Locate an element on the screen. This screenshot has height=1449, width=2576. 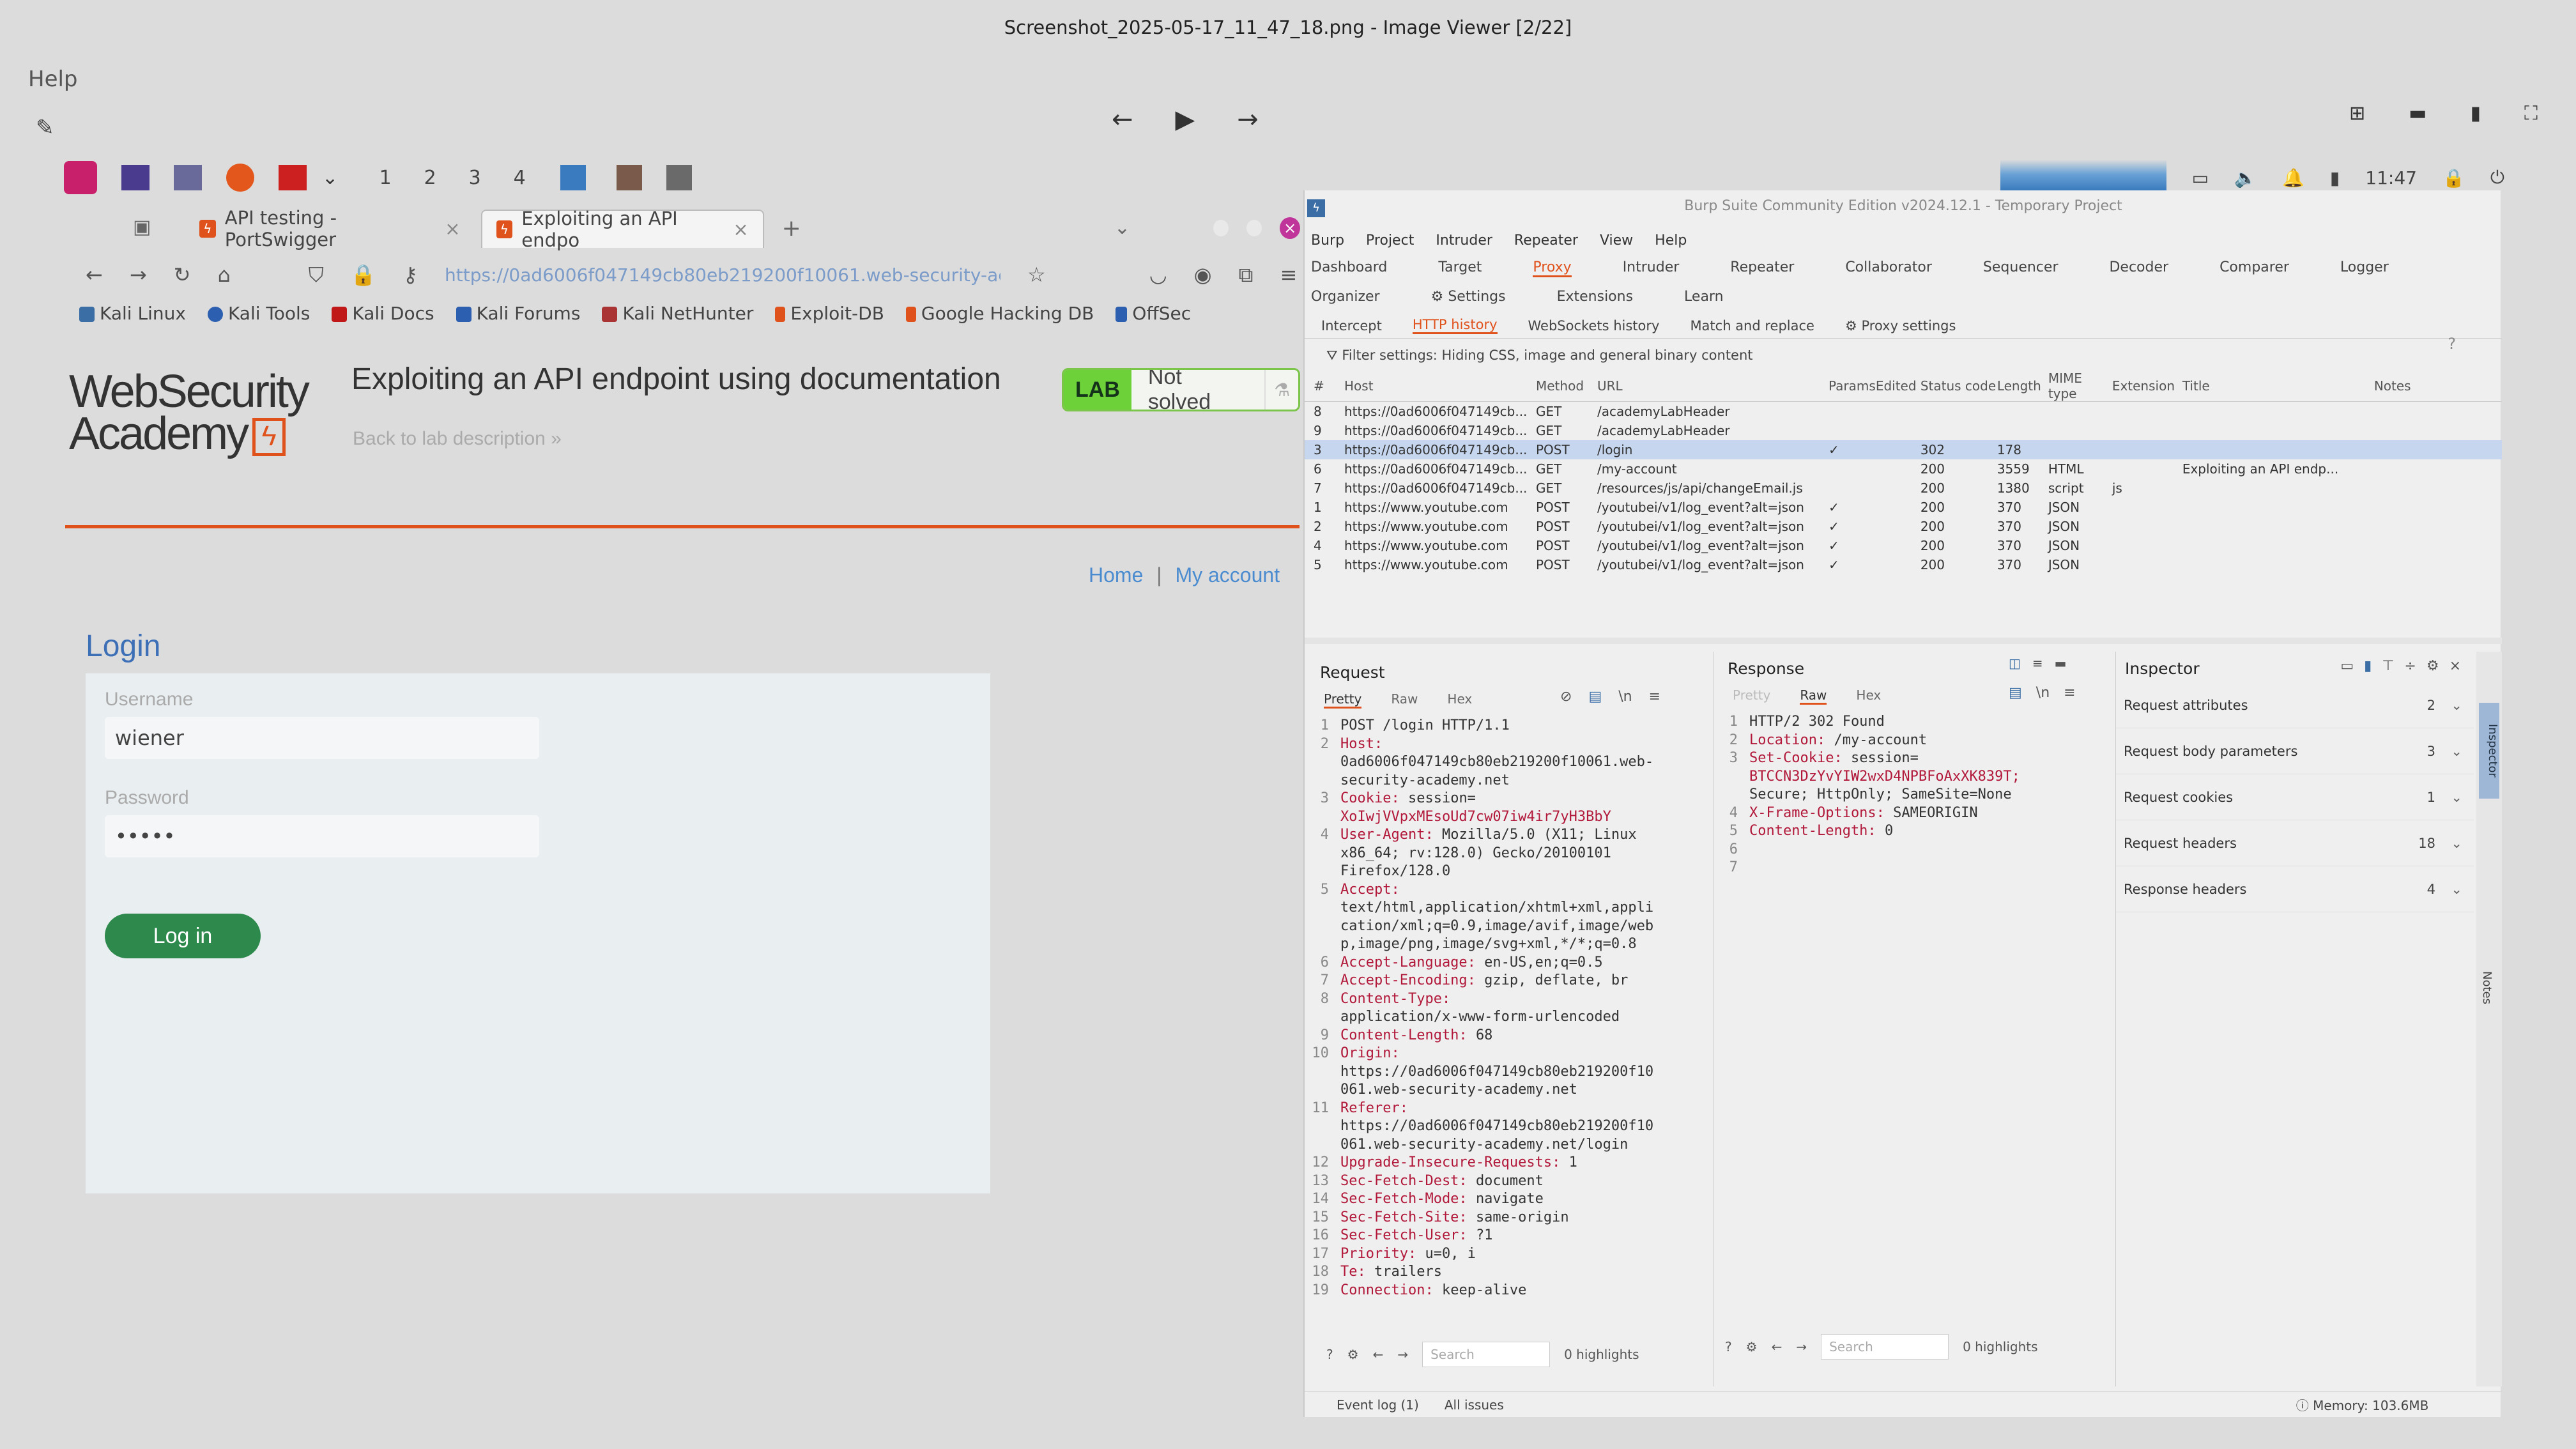
column-header: Status code is located at coordinates (1958, 386).